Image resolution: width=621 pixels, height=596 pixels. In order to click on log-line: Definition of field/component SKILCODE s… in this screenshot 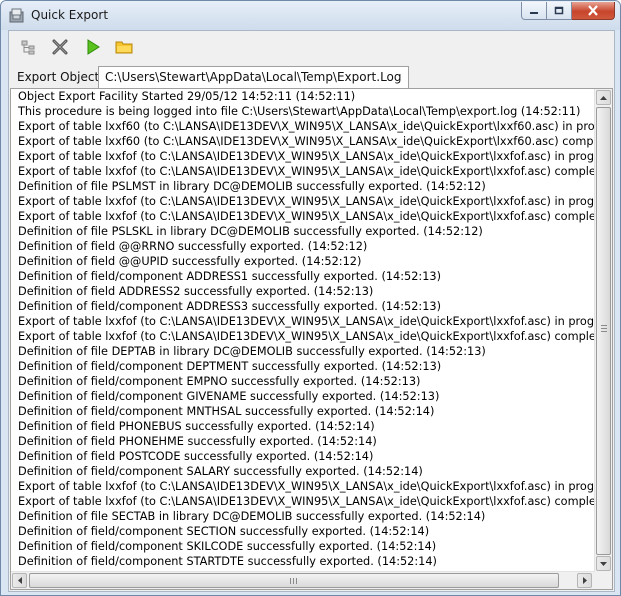, I will do `click(227, 546)`.